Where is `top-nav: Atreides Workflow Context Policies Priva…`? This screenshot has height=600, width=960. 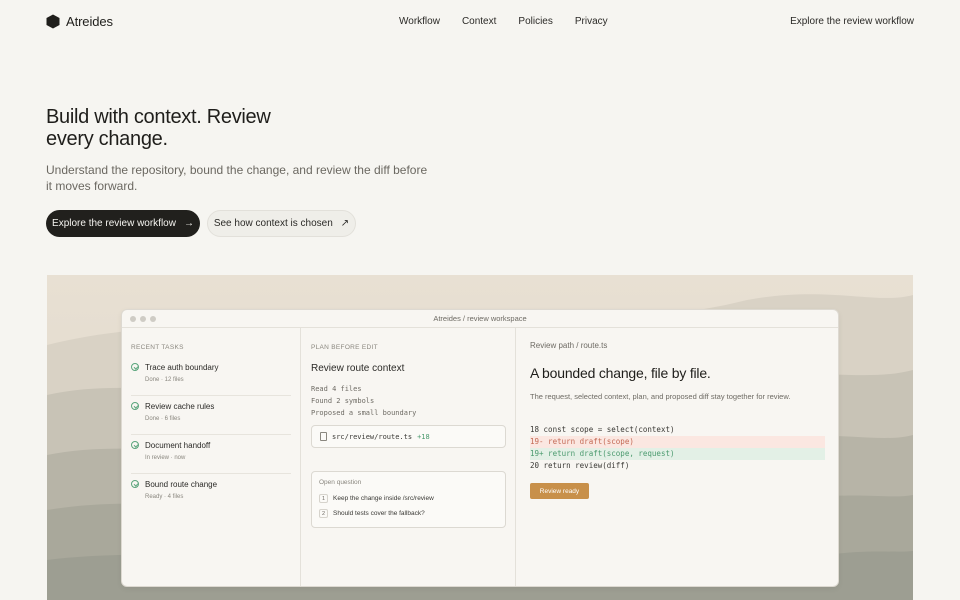
top-nav: Atreides Workflow Context Policies Priva… is located at coordinates (480, 23).